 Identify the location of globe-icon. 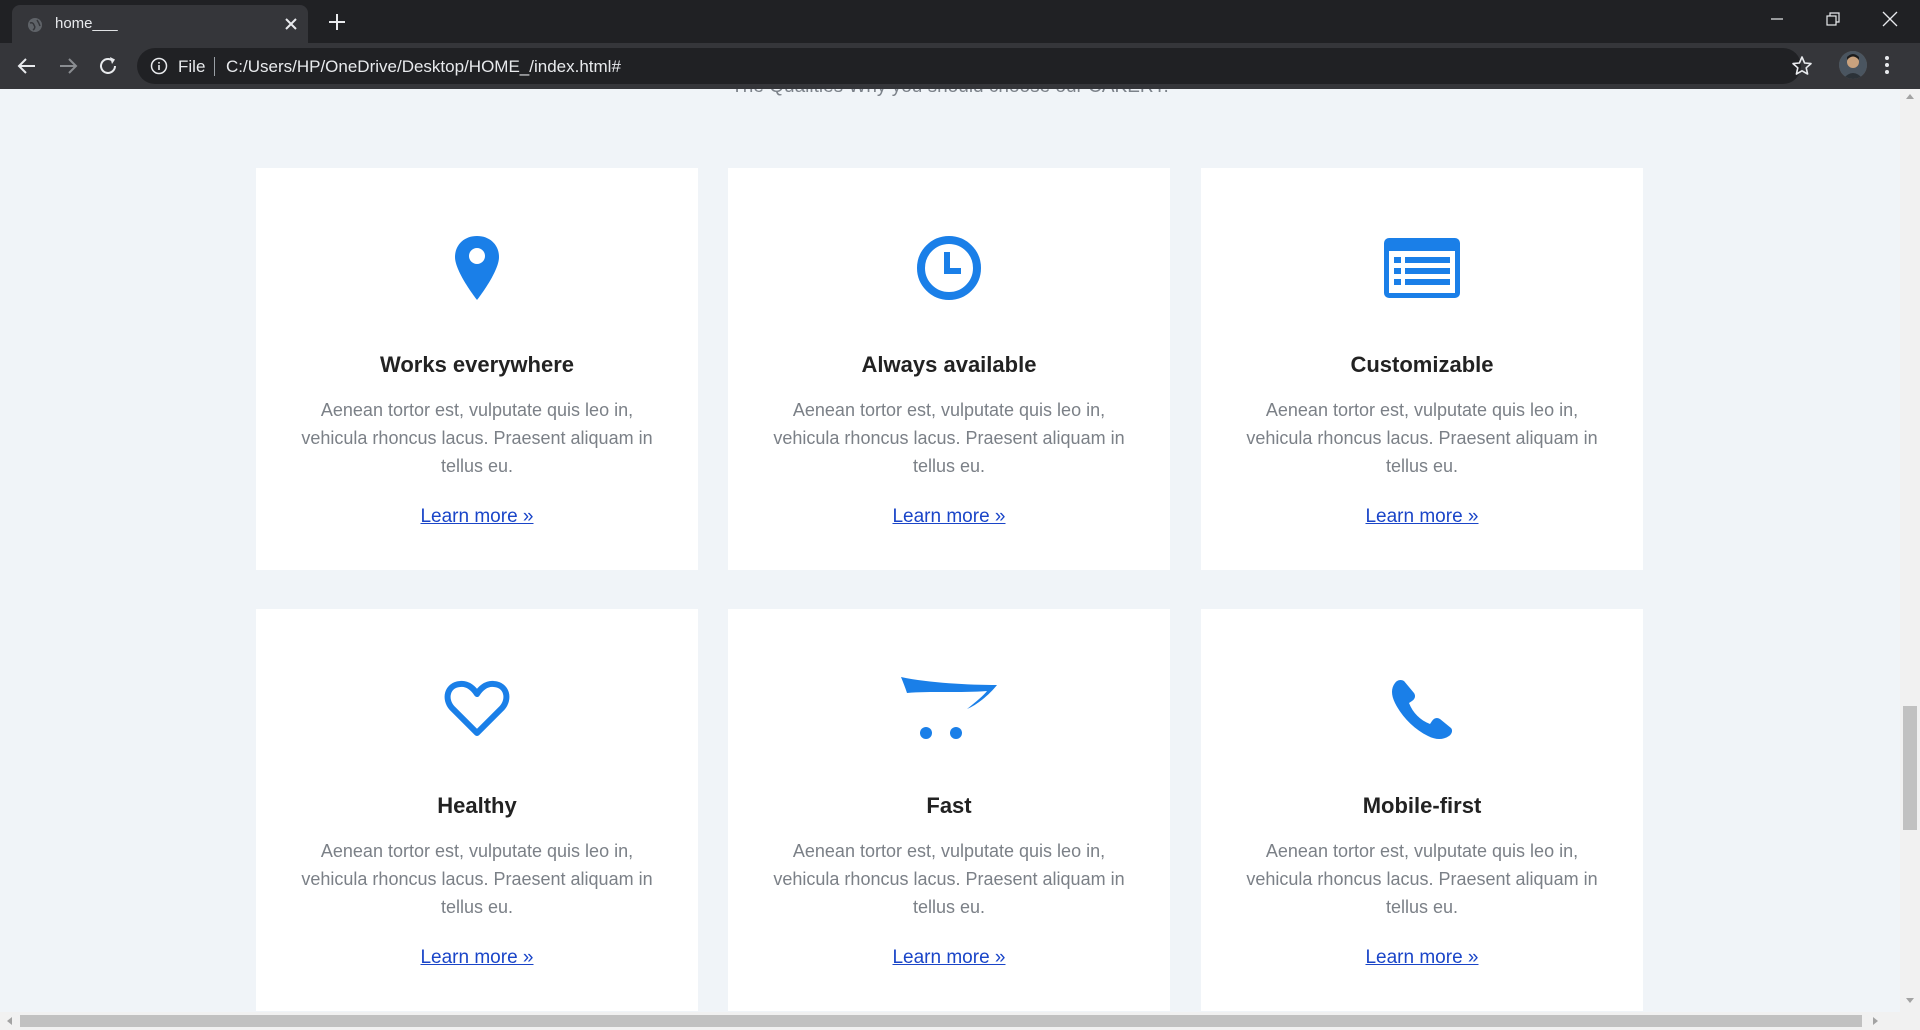
(35, 25).